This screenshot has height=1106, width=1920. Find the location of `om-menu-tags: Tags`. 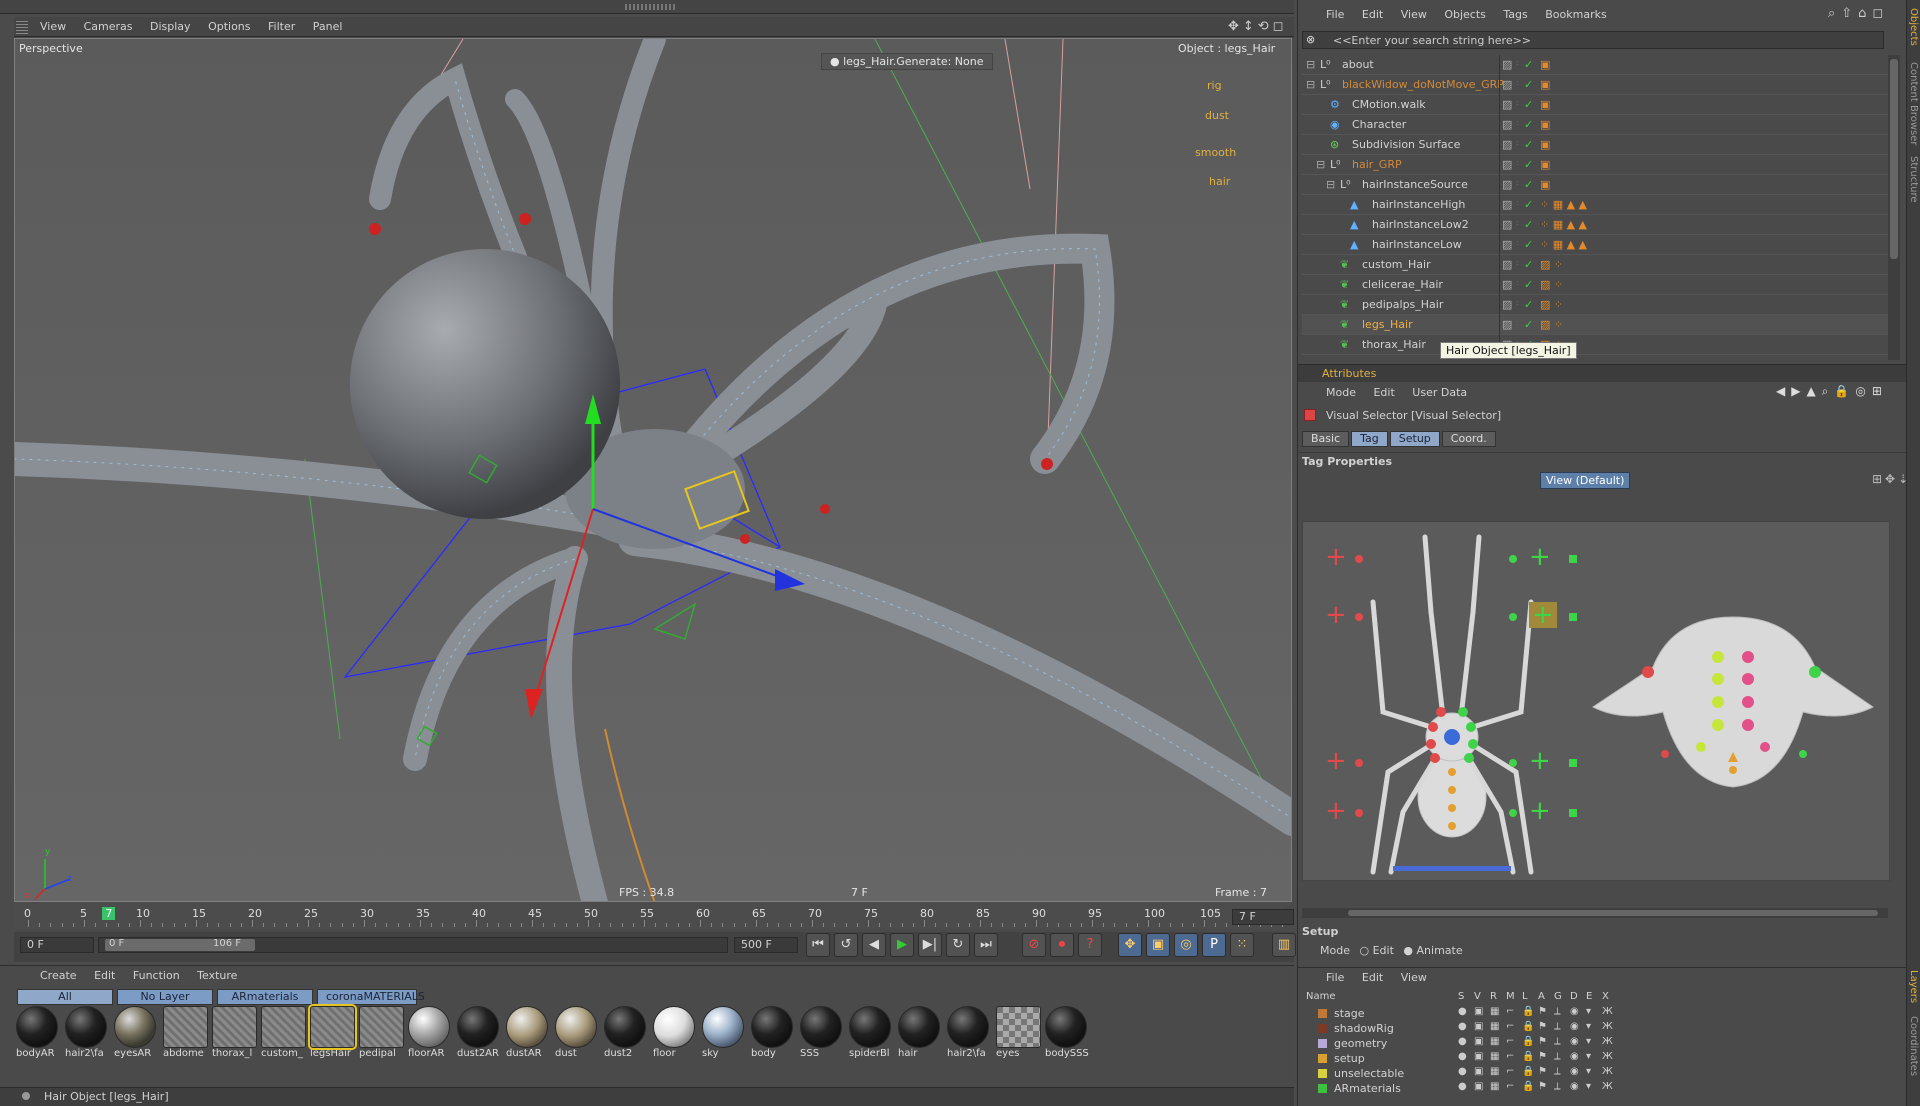

om-menu-tags: Tags is located at coordinates (1515, 14).